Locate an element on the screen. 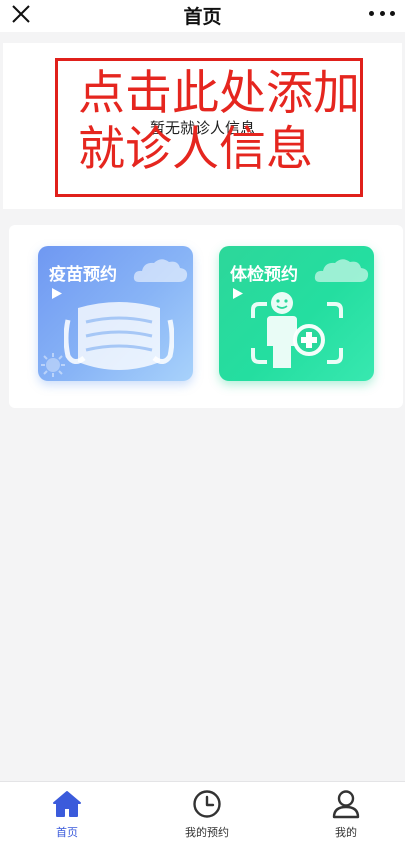  annotation-line-2: 就诊人信息 is located at coordinates (195, 149).